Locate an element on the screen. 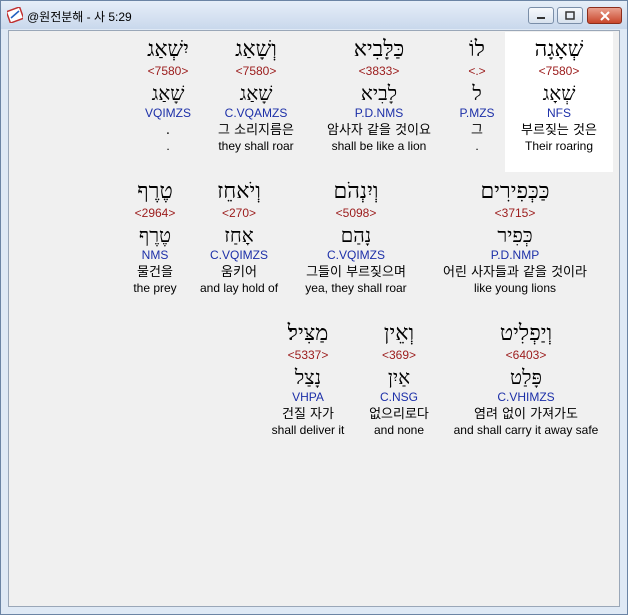  morphology-code: P.MZS is located at coordinates (477, 113).